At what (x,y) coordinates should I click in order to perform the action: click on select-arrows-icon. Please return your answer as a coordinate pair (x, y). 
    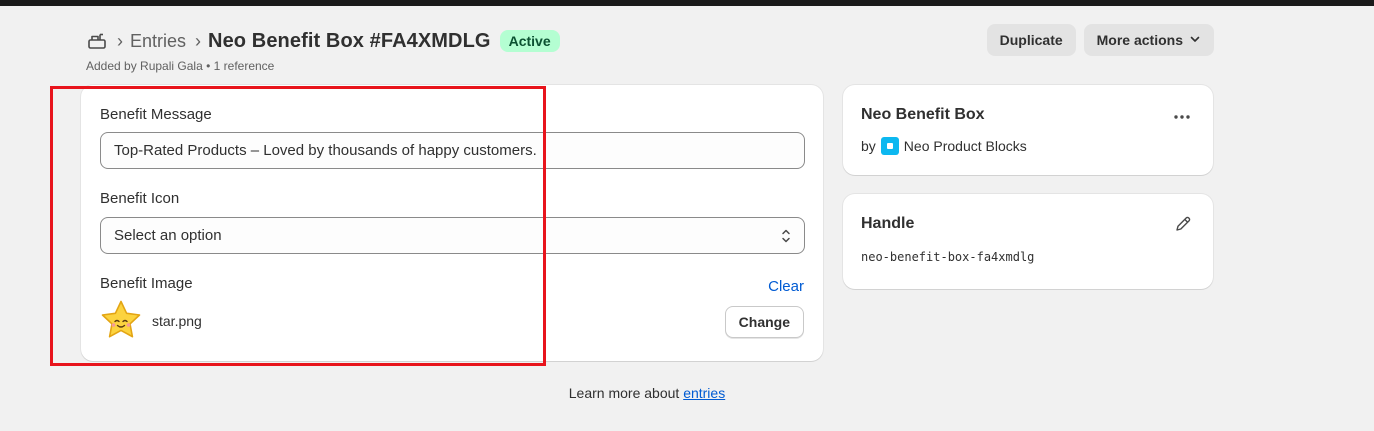
    Looking at the image, I should click on (786, 238).